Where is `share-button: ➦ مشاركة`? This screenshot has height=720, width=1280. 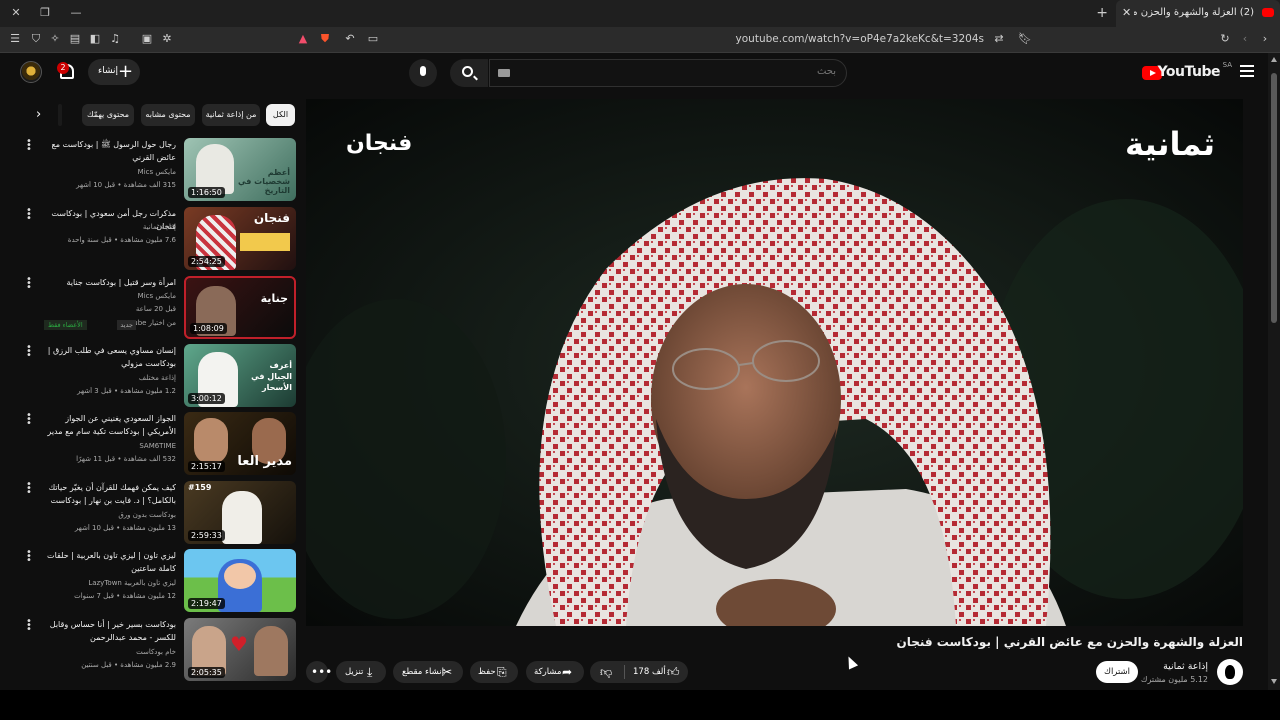 share-button: ➦ مشاركة is located at coordinates (555, 672).